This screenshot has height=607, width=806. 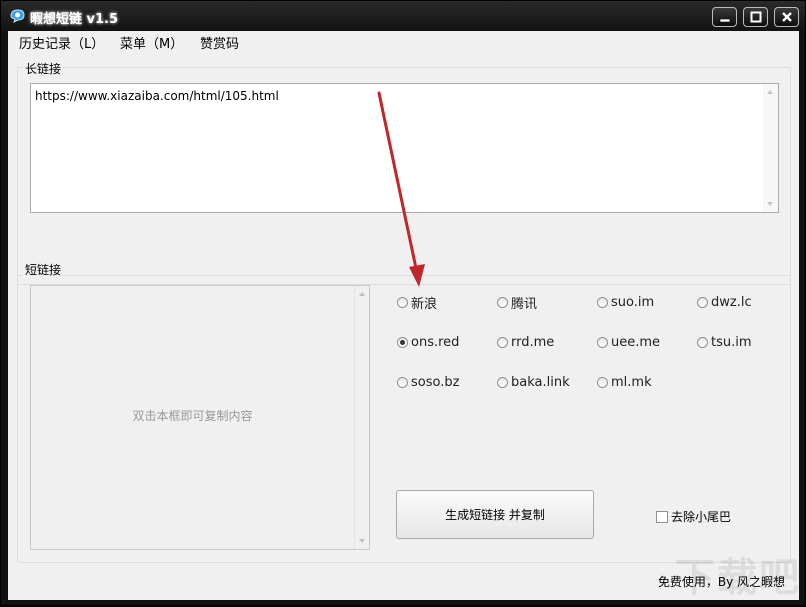 What do you see at coordinates (403, 41) in the screenshot?
I see `menu-bar: 历史记录（L） 菜单（M） 赞赏码` at bounding box center [403, 41].